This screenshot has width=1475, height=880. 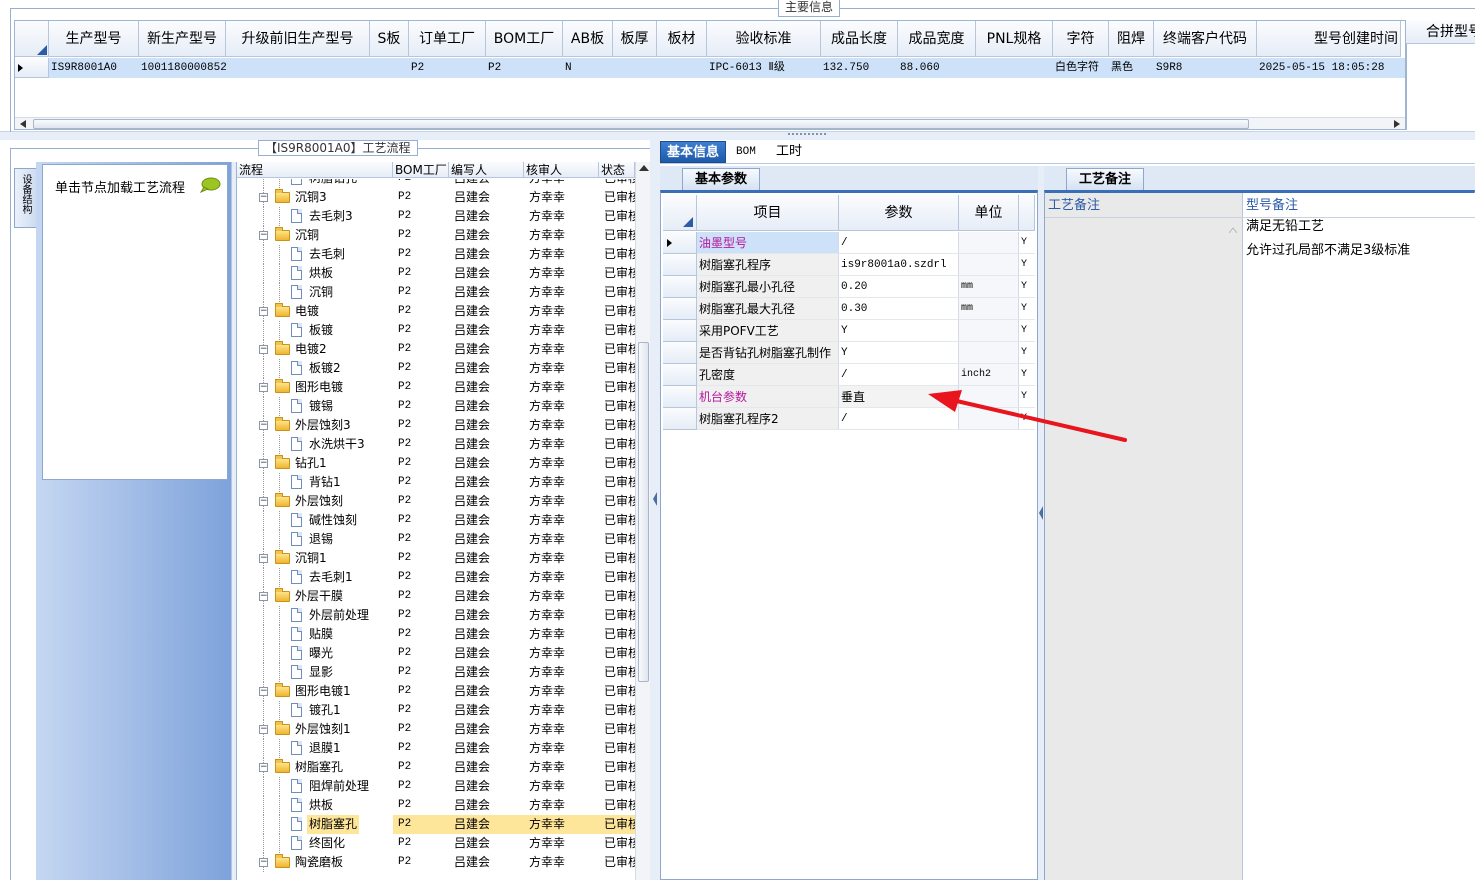 I want to click on tree-folder-row: − 外层蚀刻 P2 吕建会 方幸幸 已审核, so click(x=436, y=501).